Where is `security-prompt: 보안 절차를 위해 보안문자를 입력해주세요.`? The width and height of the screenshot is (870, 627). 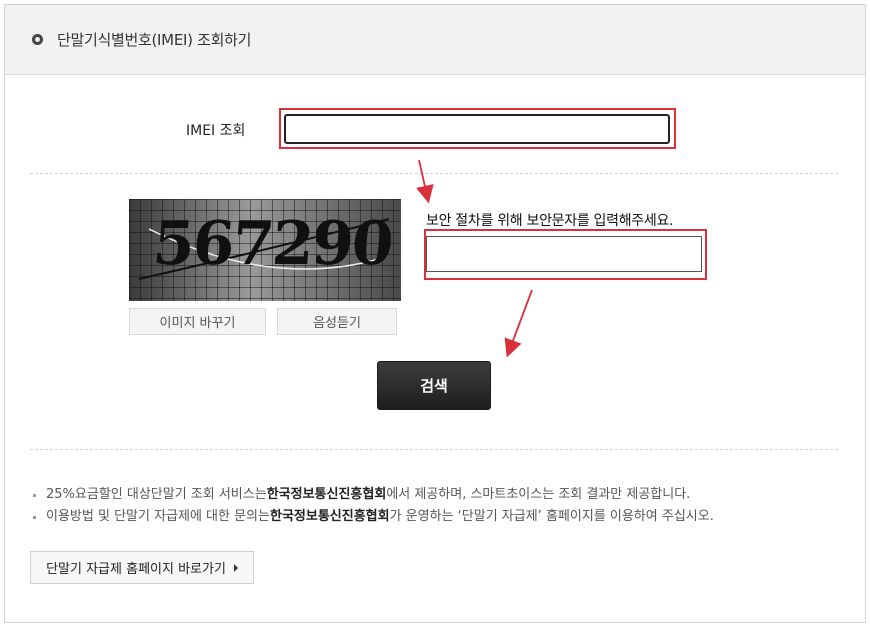
security-prompt: 보안 절차를 위해 보안문자를 입력해주세요. is located at coordinates (550, 221).